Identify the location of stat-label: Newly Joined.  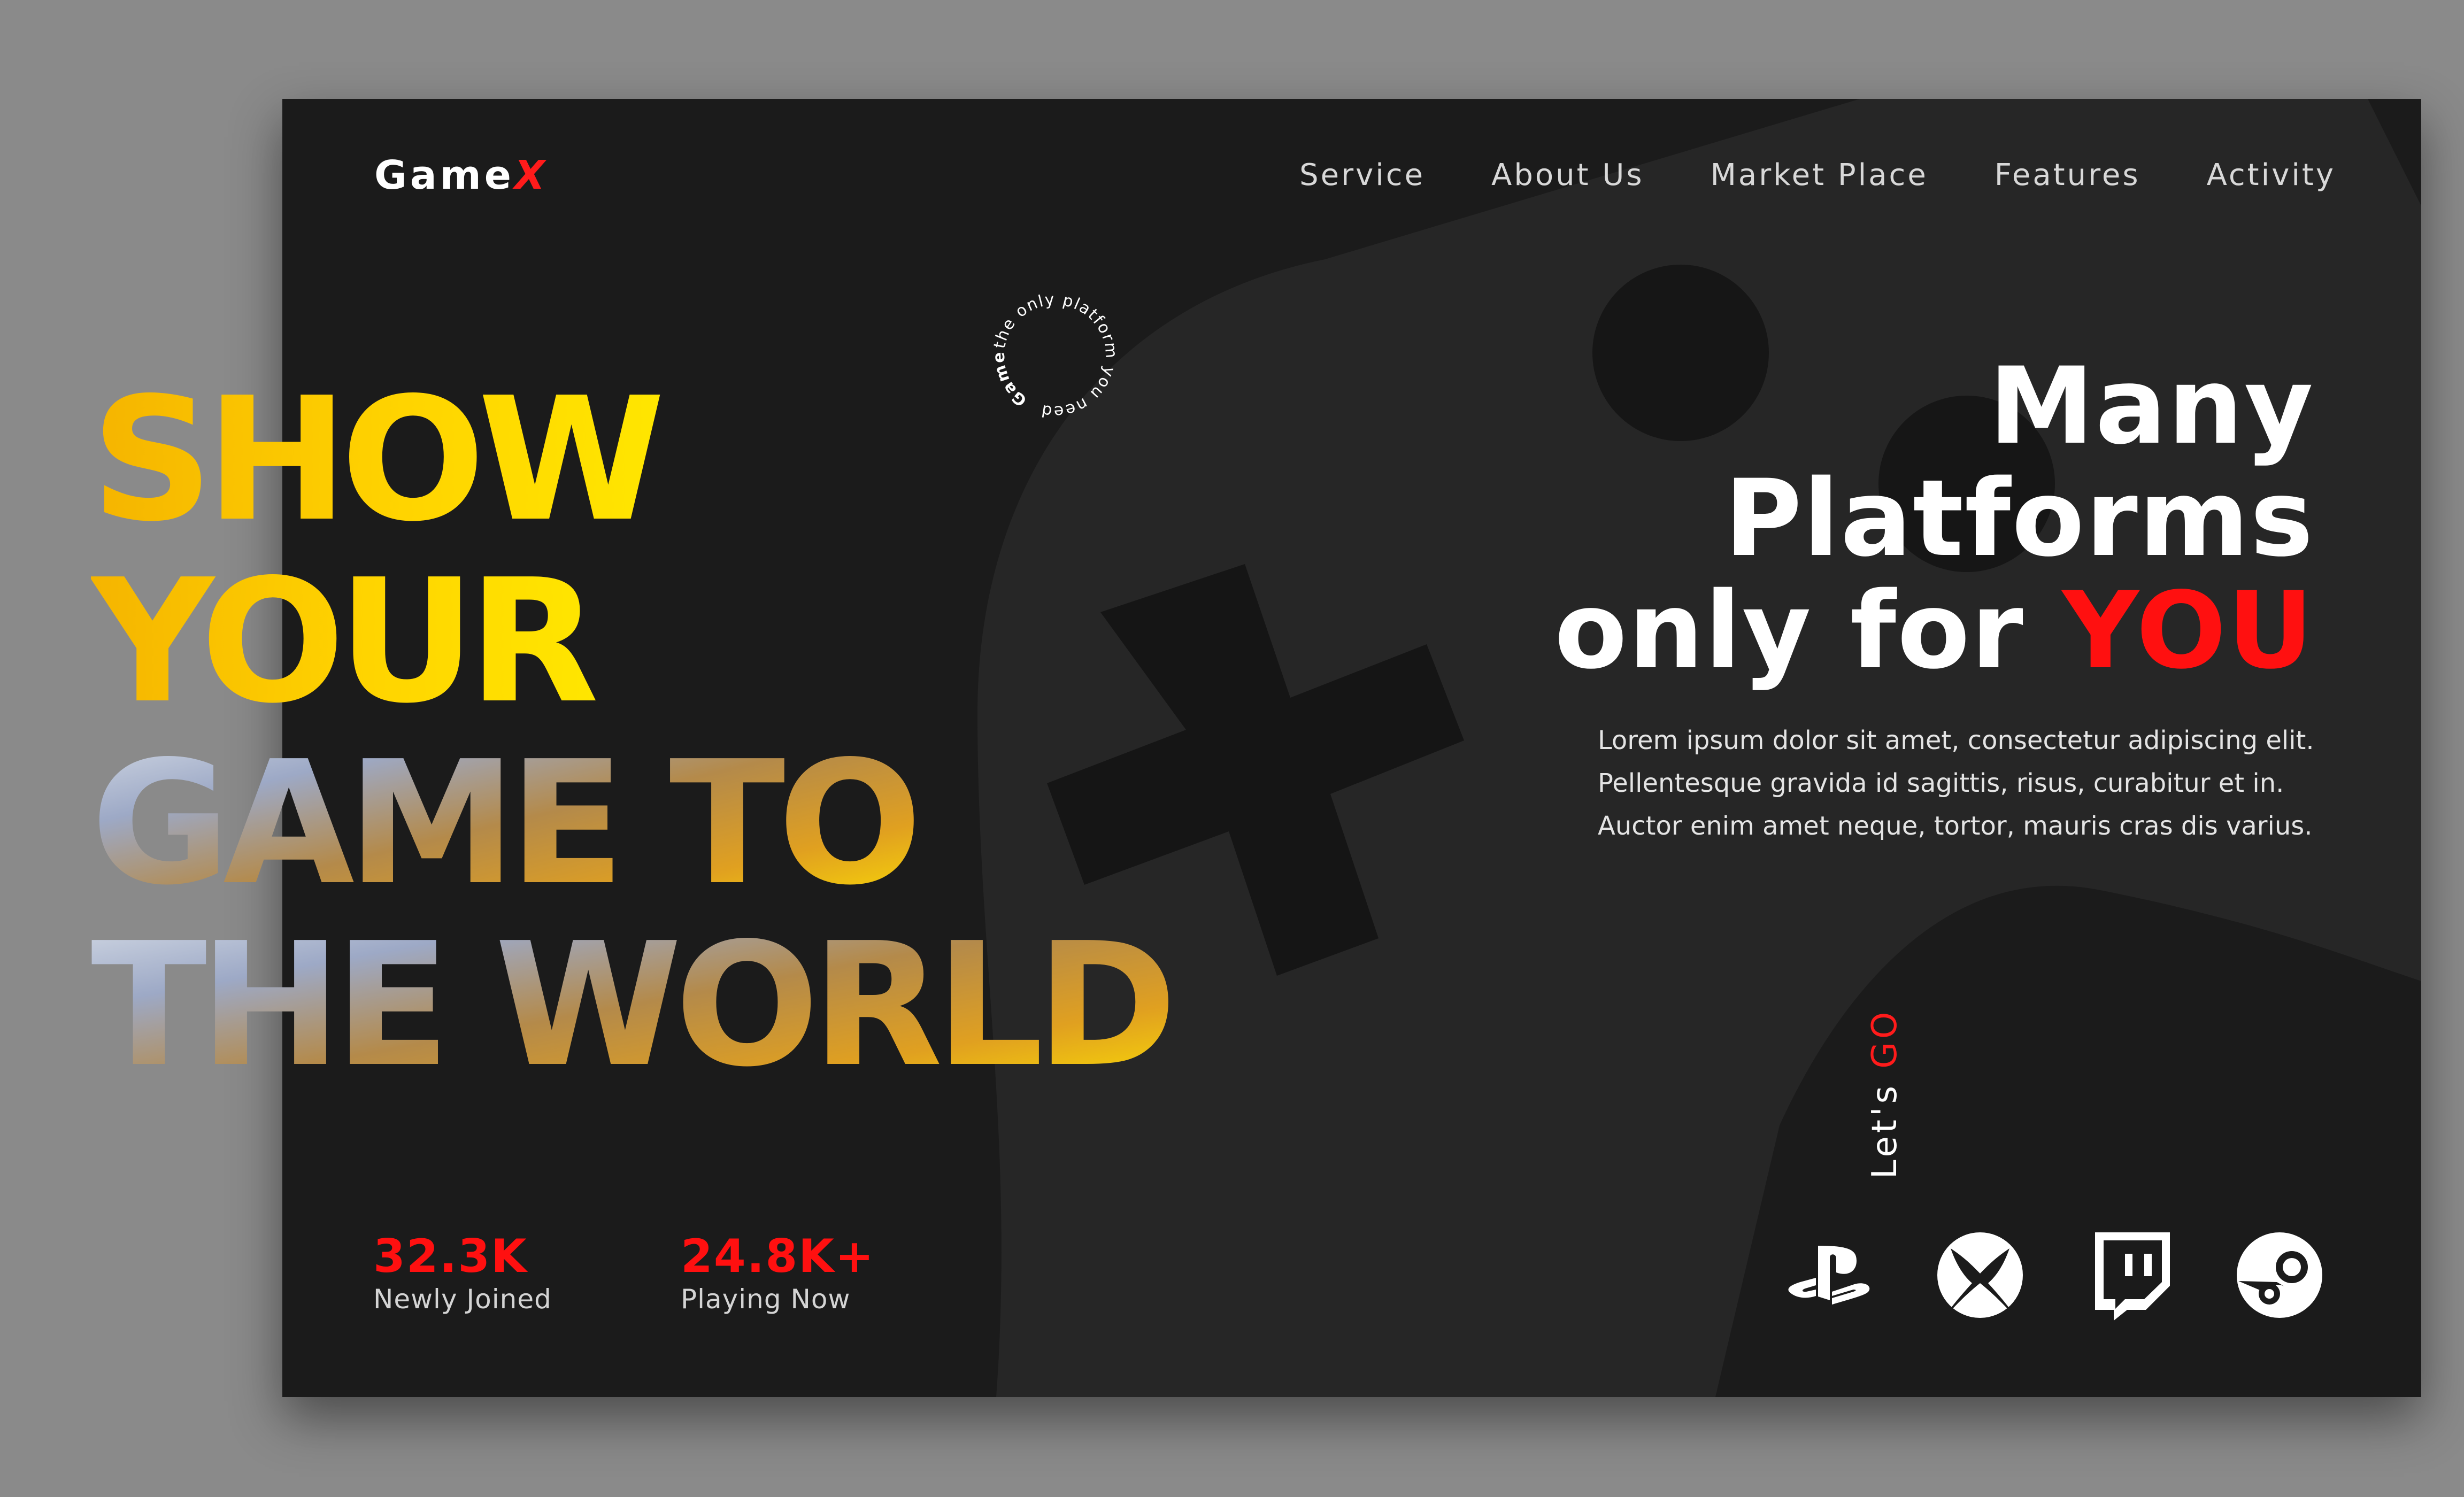
(462, 1300).